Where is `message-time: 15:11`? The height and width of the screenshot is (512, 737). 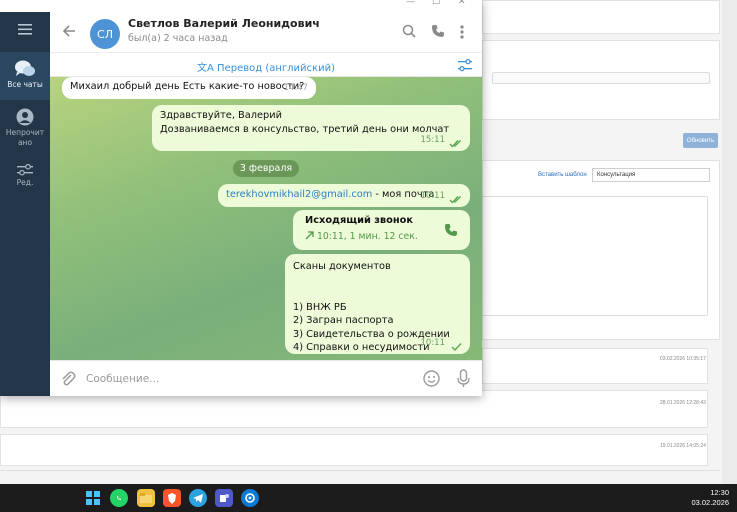 message-time: 15:11 is located at coordinates (433, 139).